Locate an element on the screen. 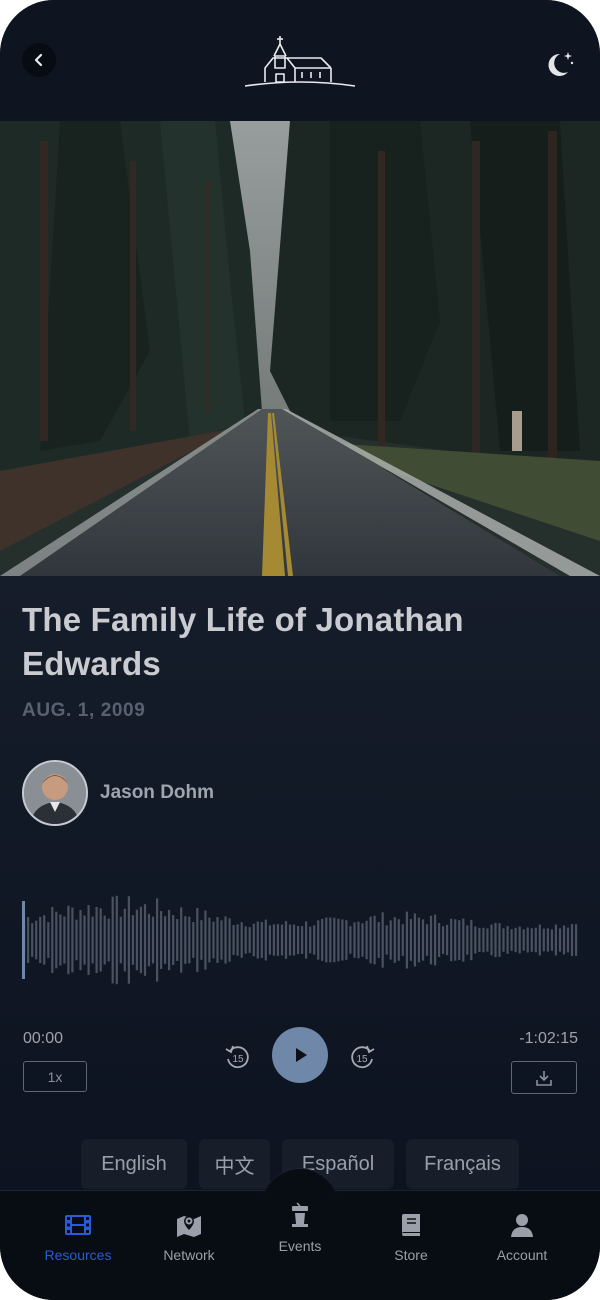  download-icon is located at coordinates (544, 1078).